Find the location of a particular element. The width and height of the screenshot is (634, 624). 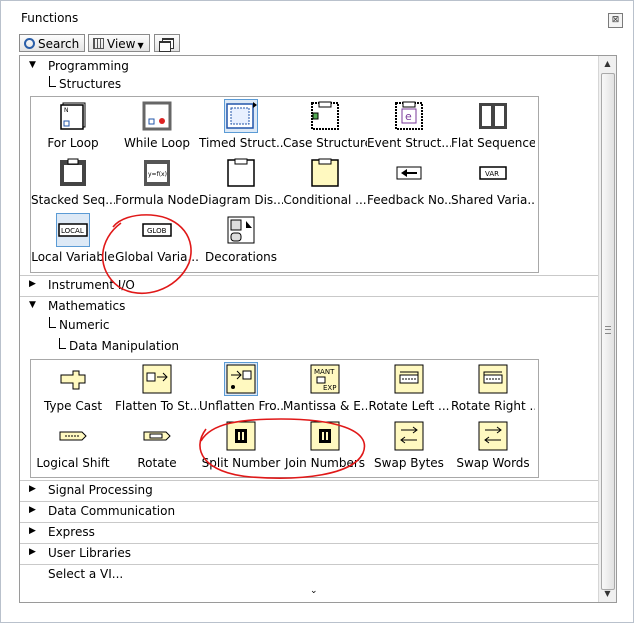

view-icon is located at coordinates (98, 43).